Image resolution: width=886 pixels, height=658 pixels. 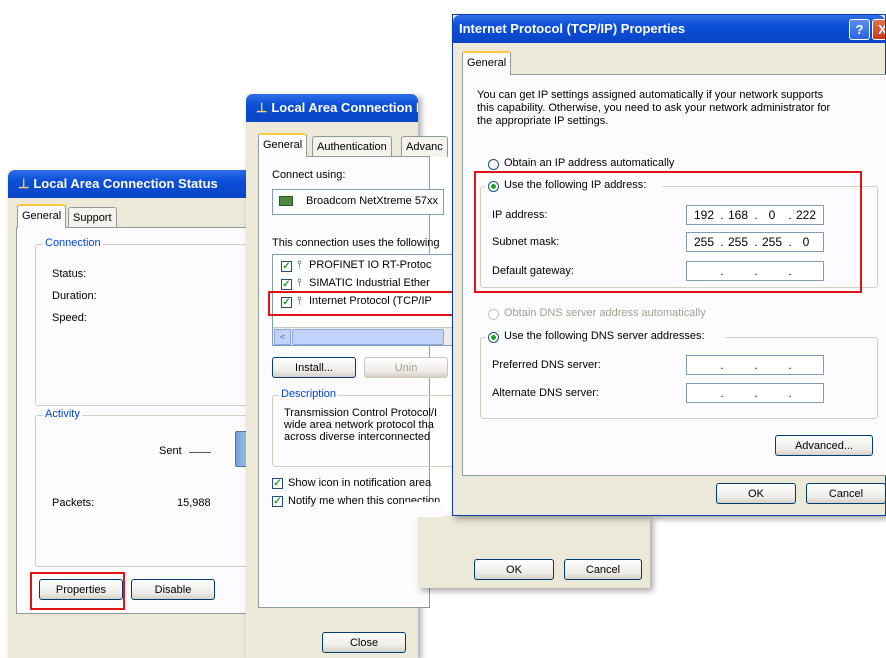 I want to click on disable-button: Disable, so click(x=173, y=589).